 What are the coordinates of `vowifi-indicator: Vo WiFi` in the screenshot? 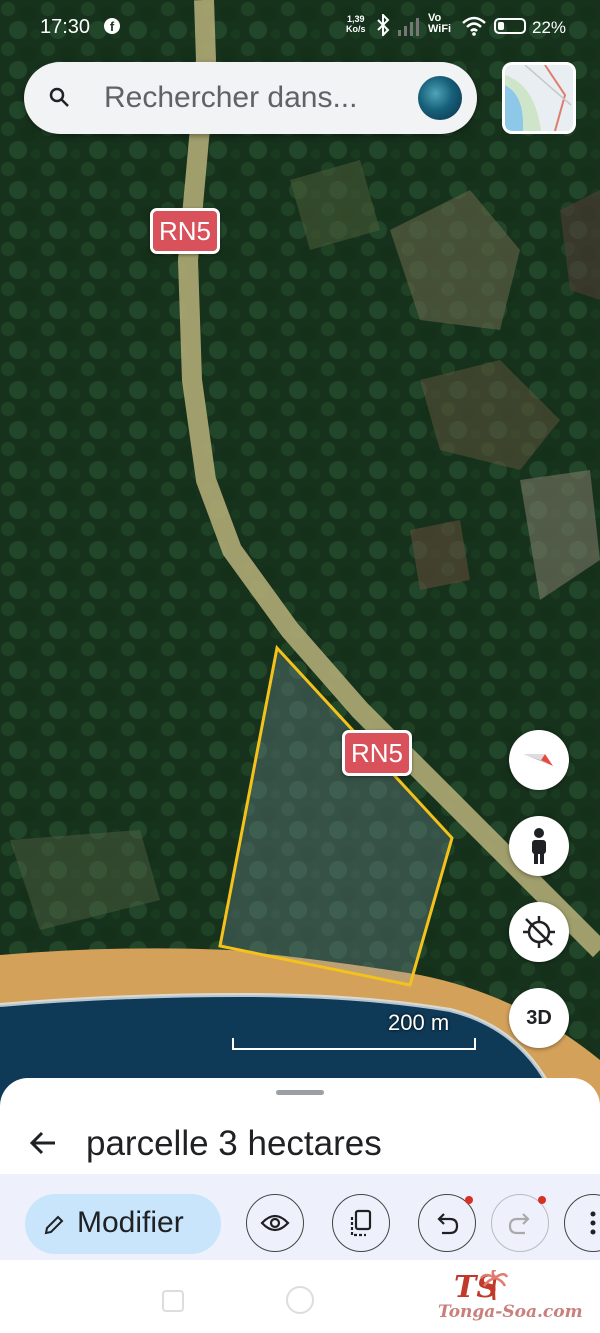 It's located at (439, 24).